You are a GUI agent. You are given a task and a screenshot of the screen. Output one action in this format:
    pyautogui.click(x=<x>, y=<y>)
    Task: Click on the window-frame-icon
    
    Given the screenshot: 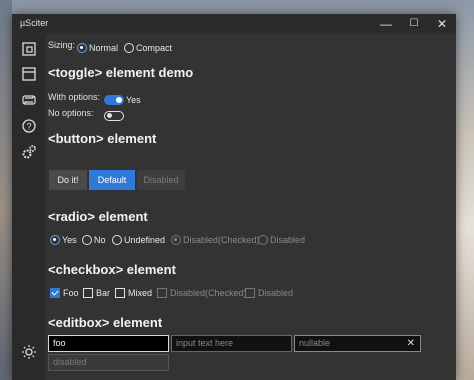 What is the action you would take?
    pyautogui.click(x=29, y=74)
    